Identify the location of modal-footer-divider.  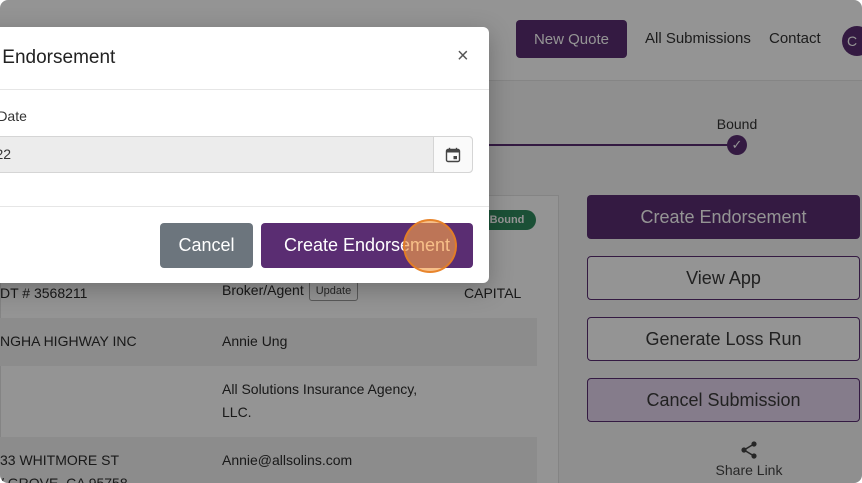
(244, 206).